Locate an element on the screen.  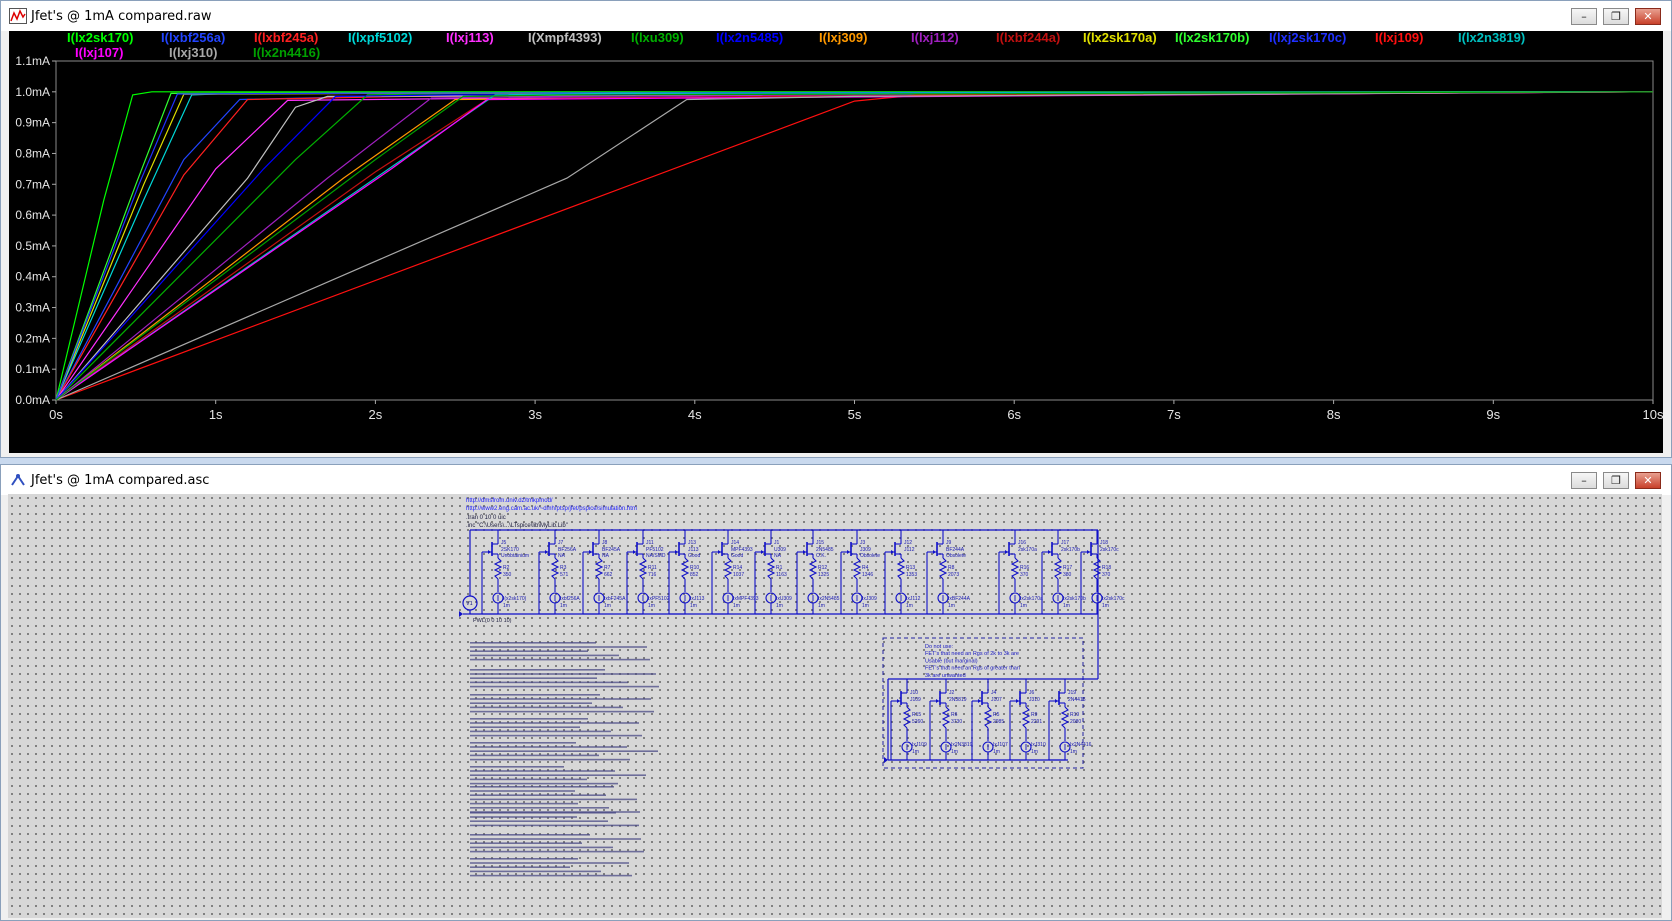
schematic-titlebar: Jfet's @ 1mA compared.asc – ❐ ✕ is located at coordinates (836, 480).